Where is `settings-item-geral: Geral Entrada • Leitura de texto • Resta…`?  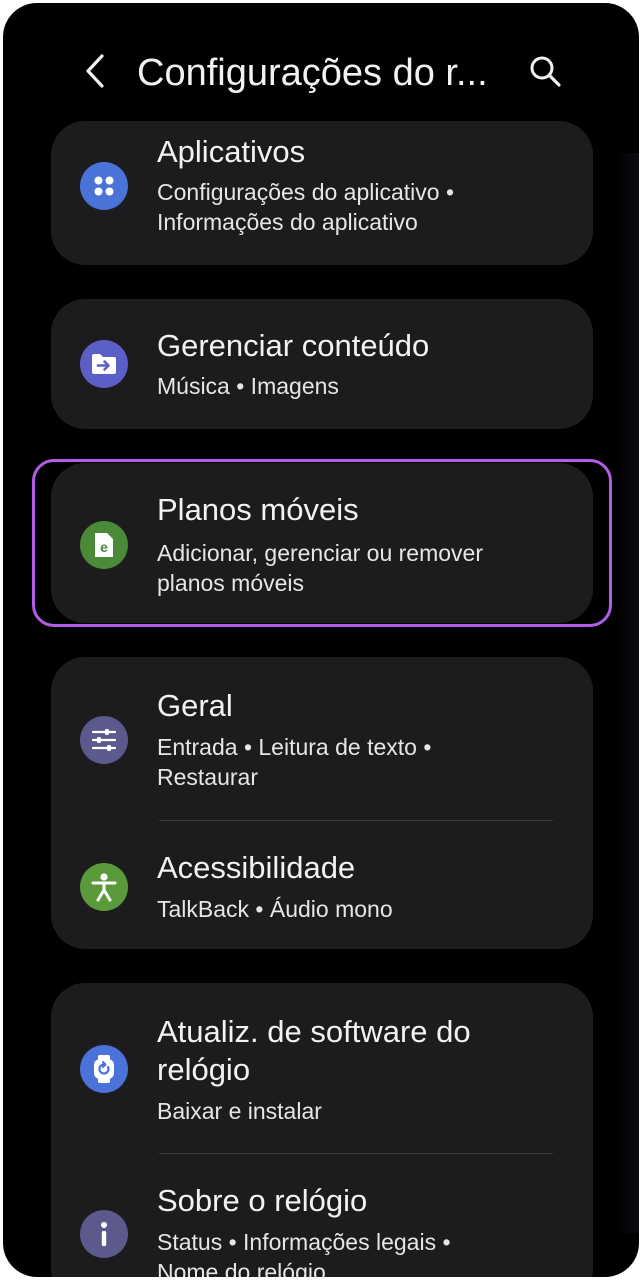
settings-item-geral: Geral Entrada • Leitura de texto • Resta… is located at coordinates (322, 738).